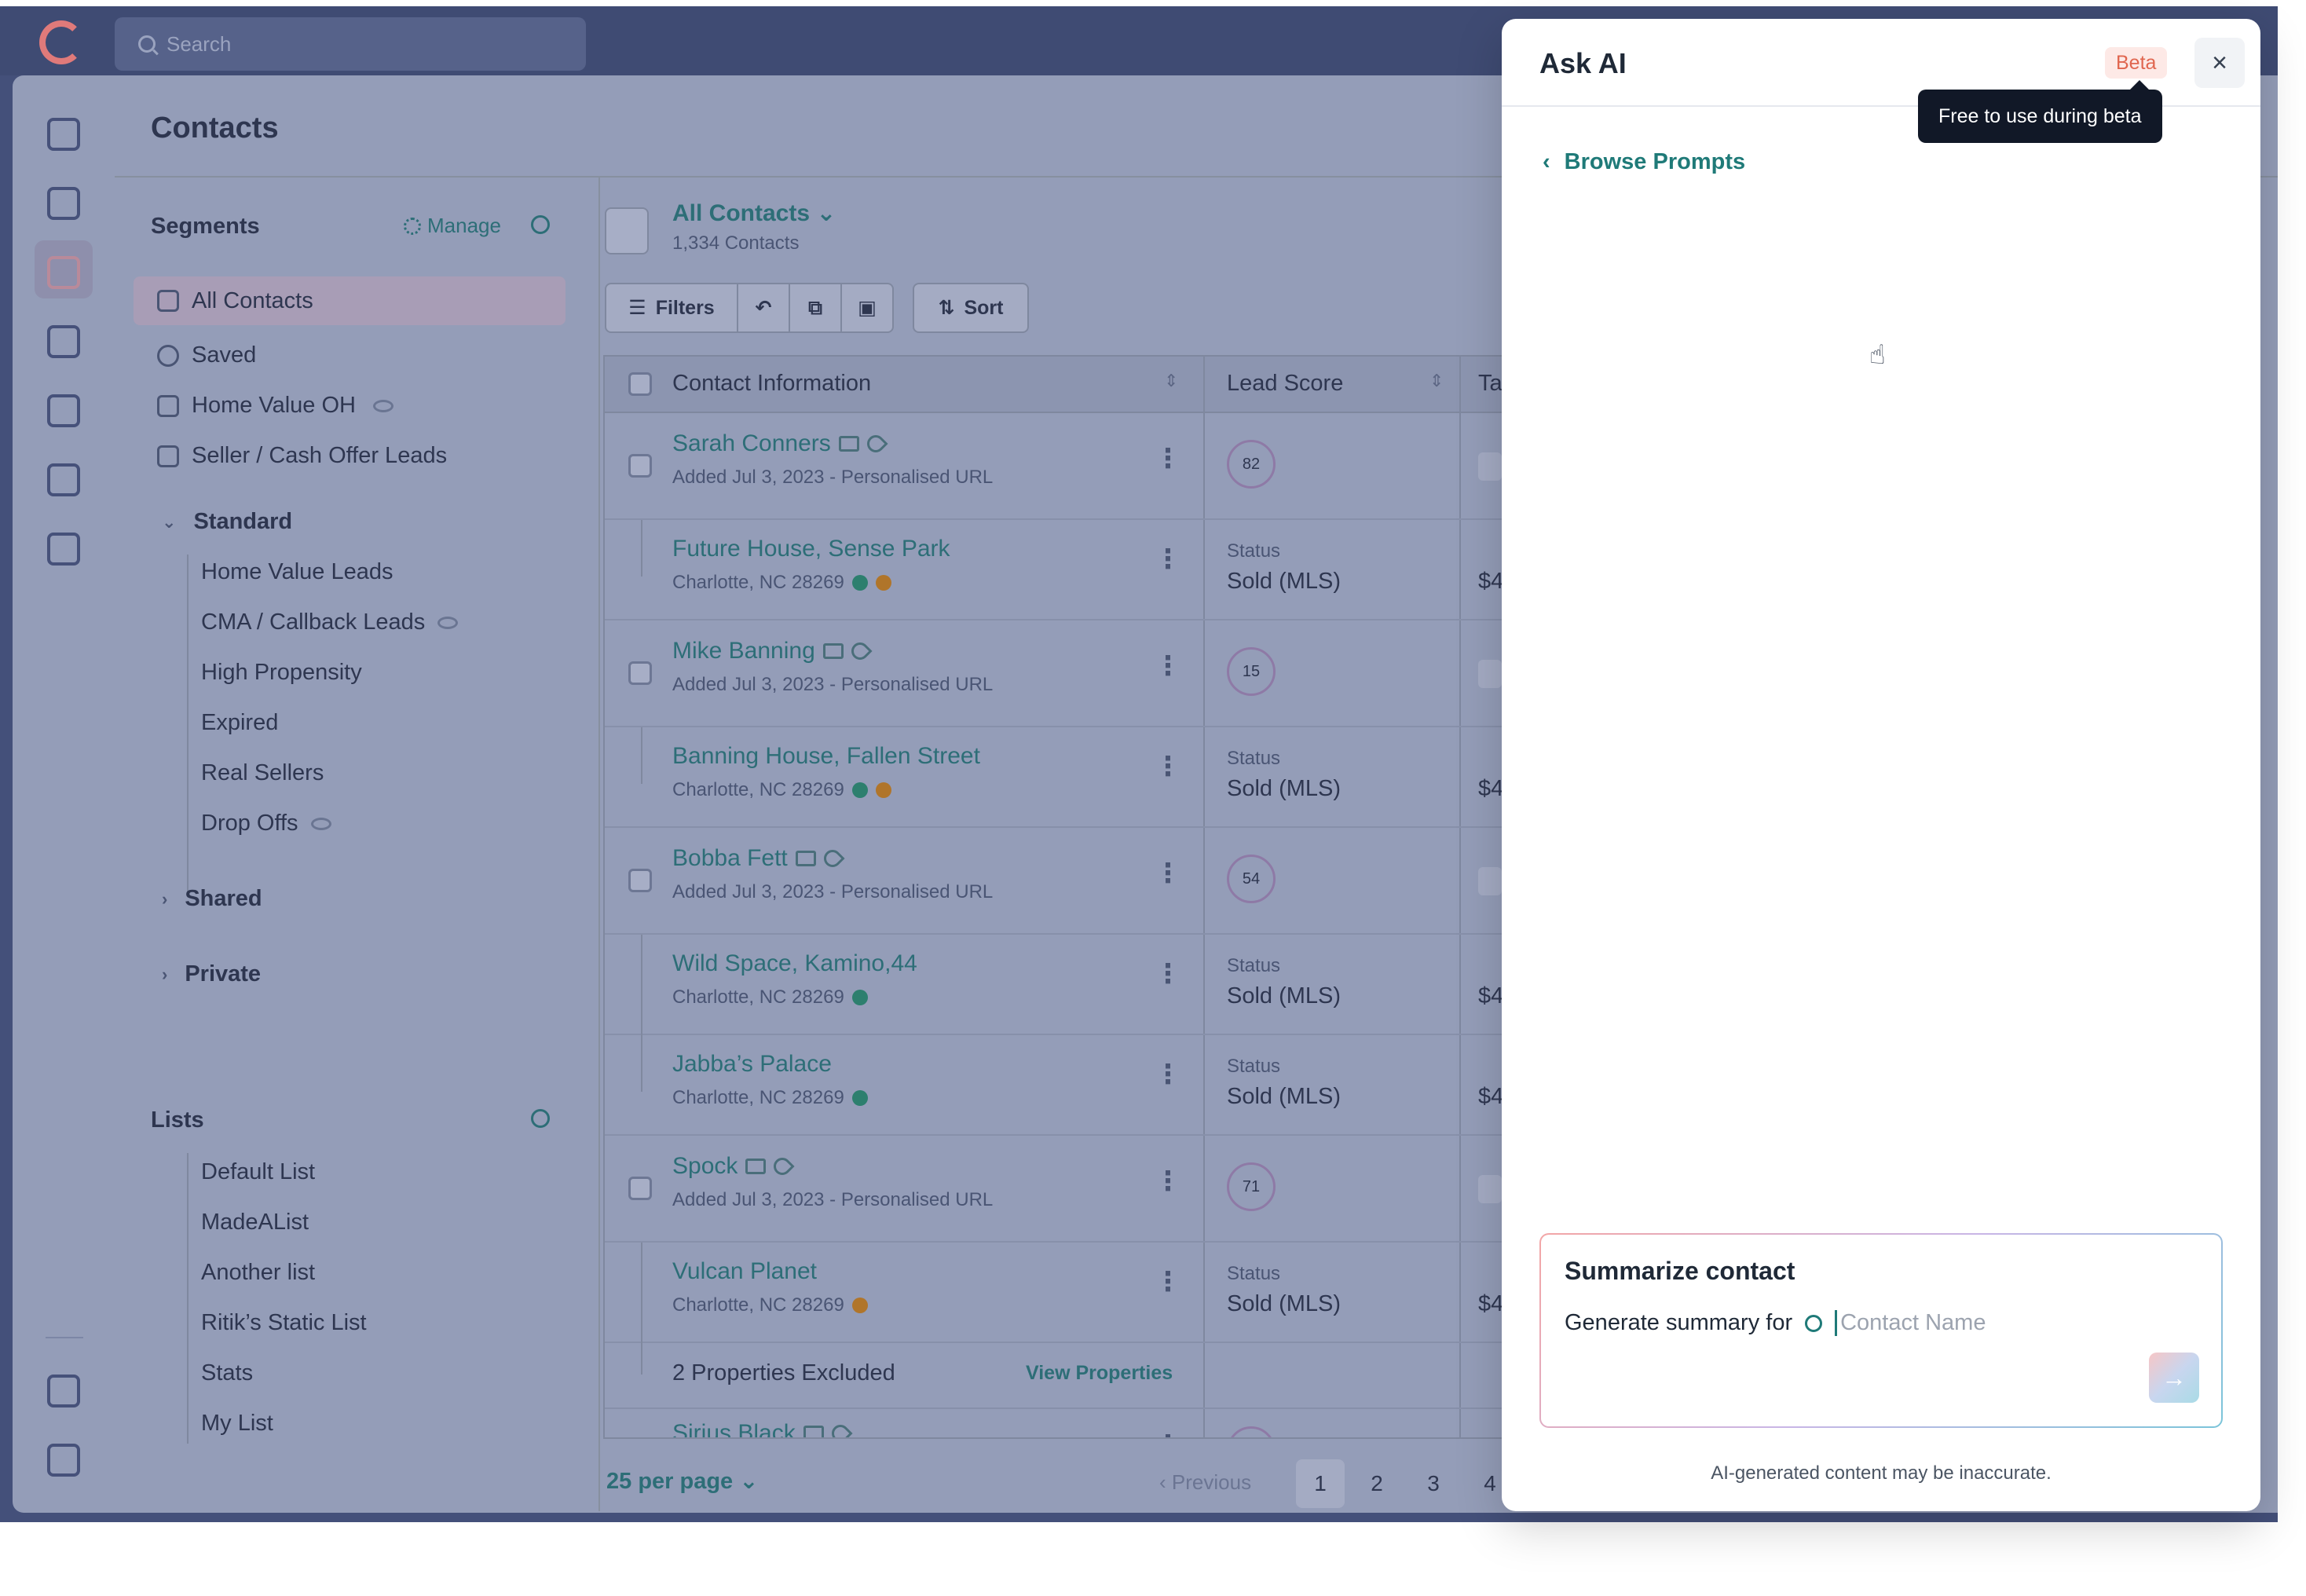  I want to click on database-icon, so click(63, 549).